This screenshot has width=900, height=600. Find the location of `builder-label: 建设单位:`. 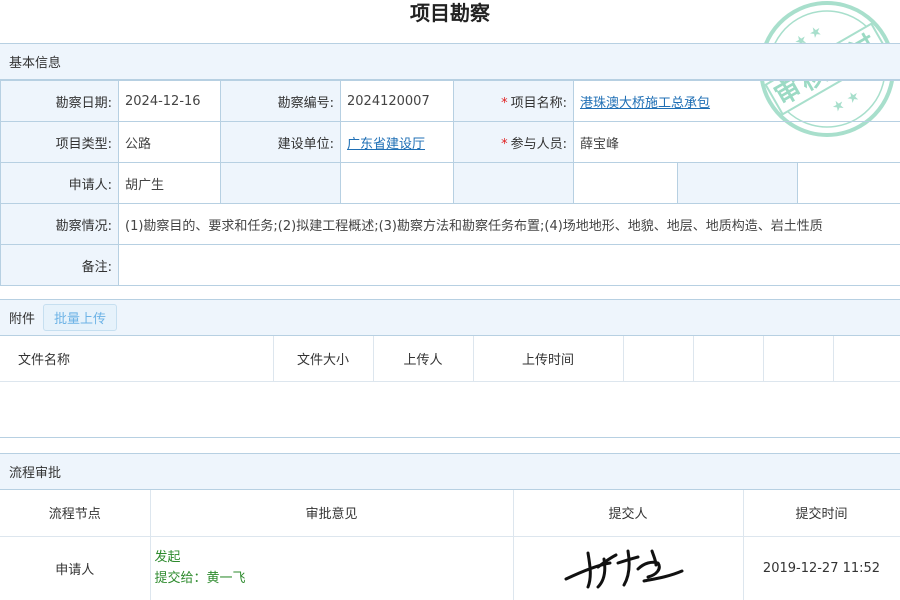

builder-label: 建设单位: is located at coordinates (280, 142).